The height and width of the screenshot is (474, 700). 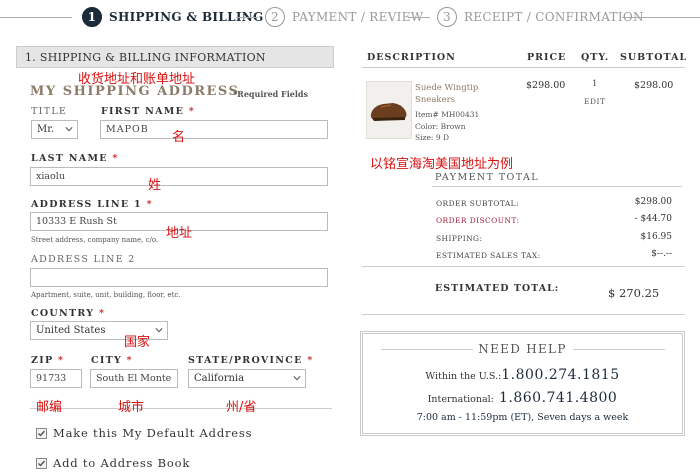 I want to click on us-phone-line: Within the U.S.:1.800.274.1815, so click(x=522, y=373).